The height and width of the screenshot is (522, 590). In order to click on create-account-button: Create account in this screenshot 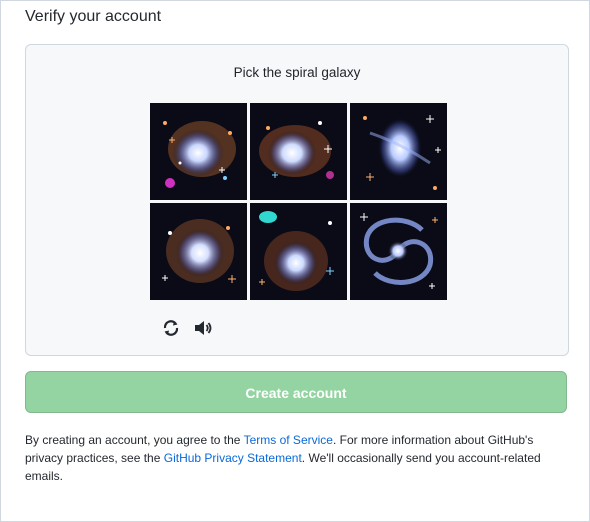, I will do `click(296, 392)`.